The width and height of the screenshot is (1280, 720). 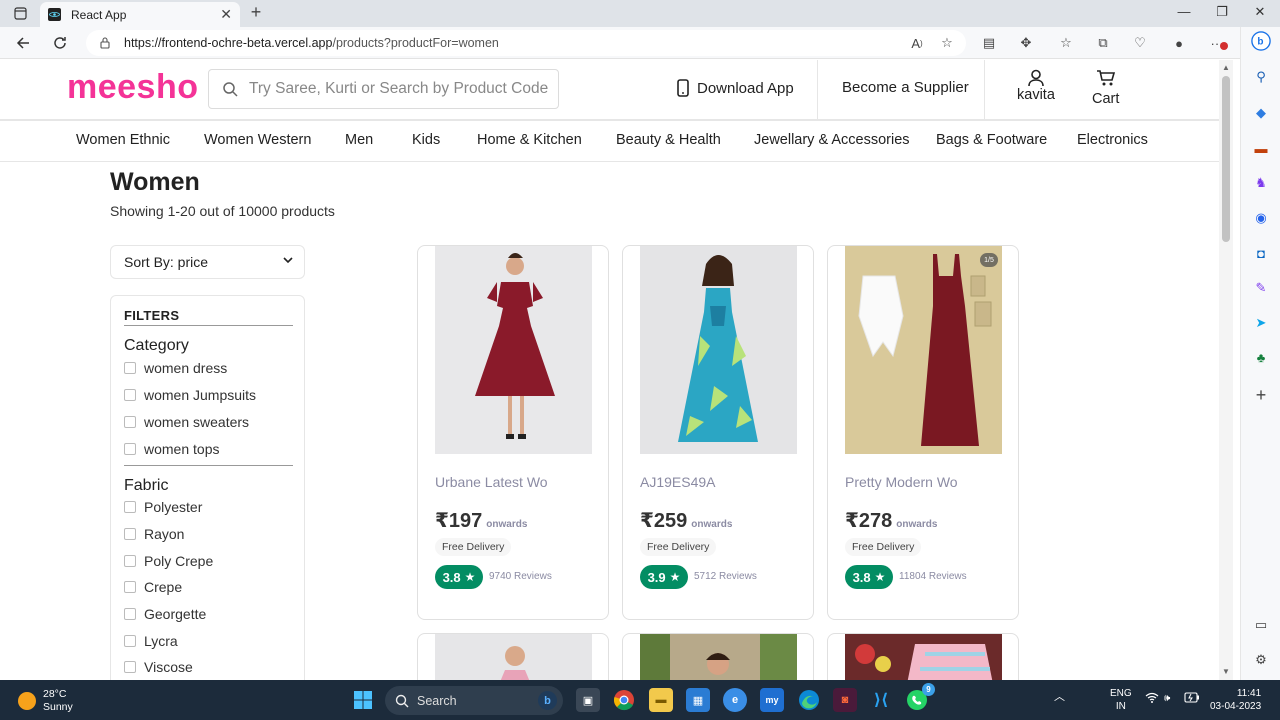 I want to click on filter-polyester: Polyester, so click(x=163, y=507).